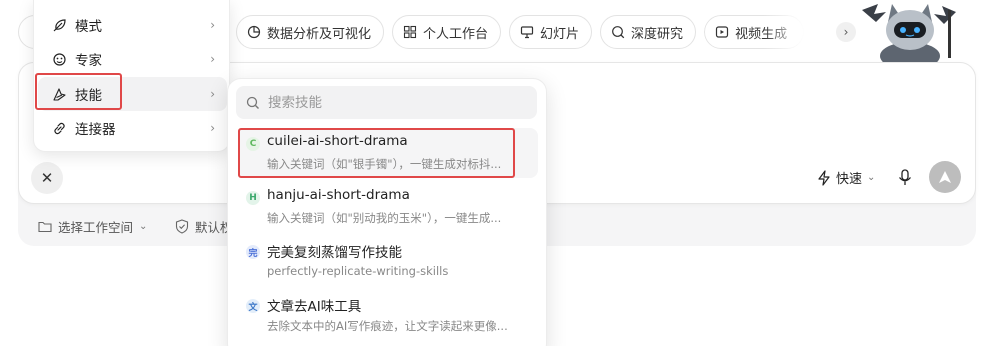 The image size is (994, 346). I want to click on link-icon, so click(59, 128).